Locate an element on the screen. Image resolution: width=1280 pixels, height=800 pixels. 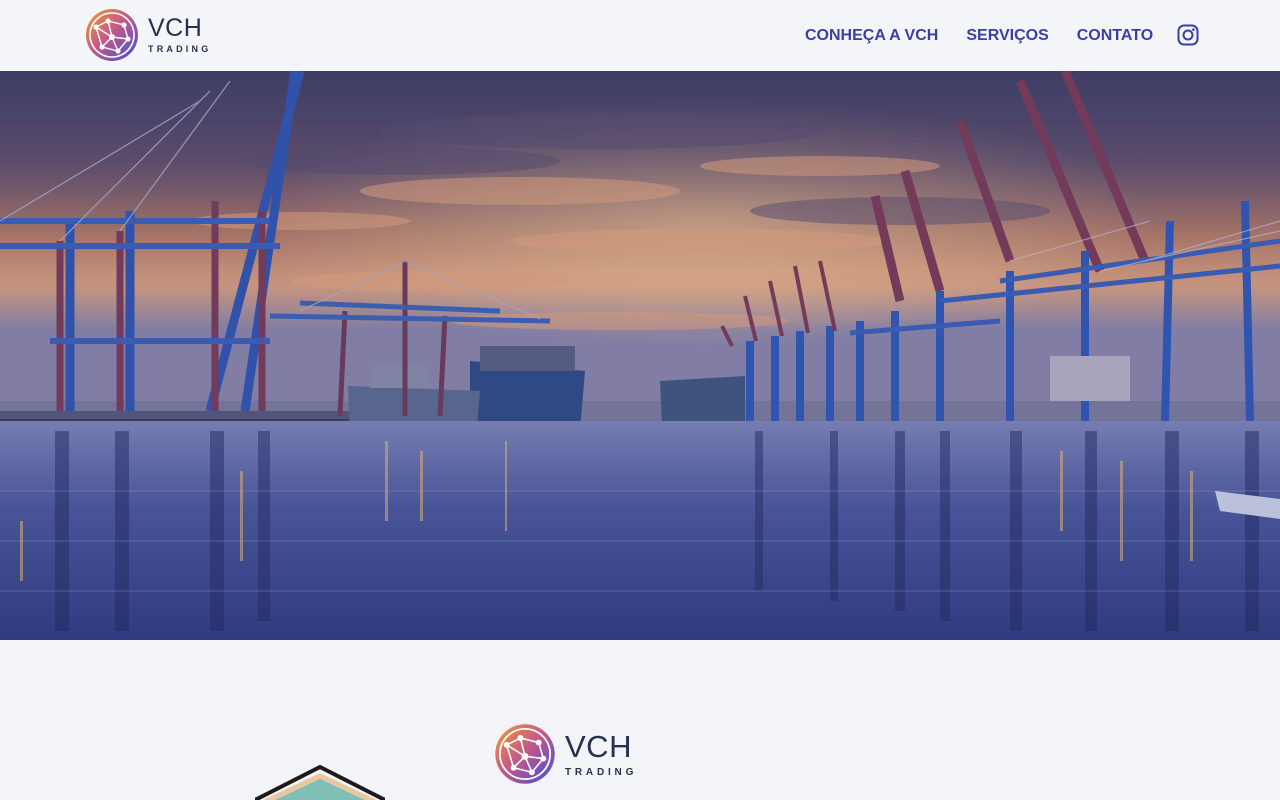
about-logo-tagline: TRADING is located at coordinates (601, 772).